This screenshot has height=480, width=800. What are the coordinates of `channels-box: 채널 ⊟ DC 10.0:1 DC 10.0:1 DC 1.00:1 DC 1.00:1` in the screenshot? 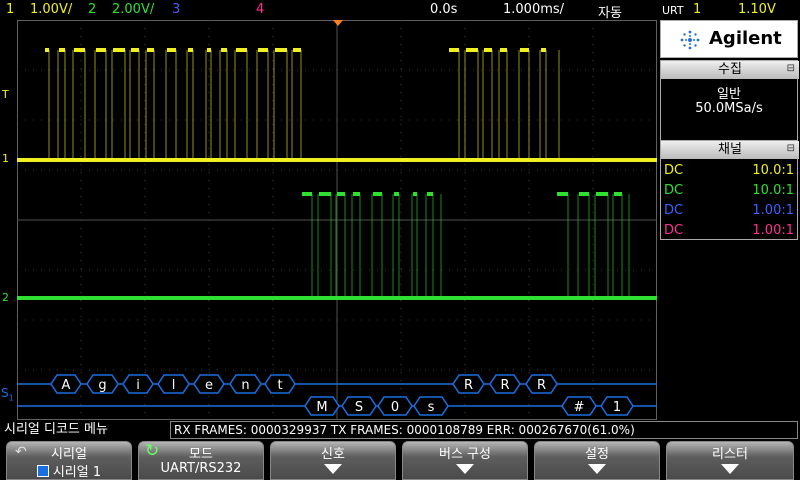 It's located at (729, 190).